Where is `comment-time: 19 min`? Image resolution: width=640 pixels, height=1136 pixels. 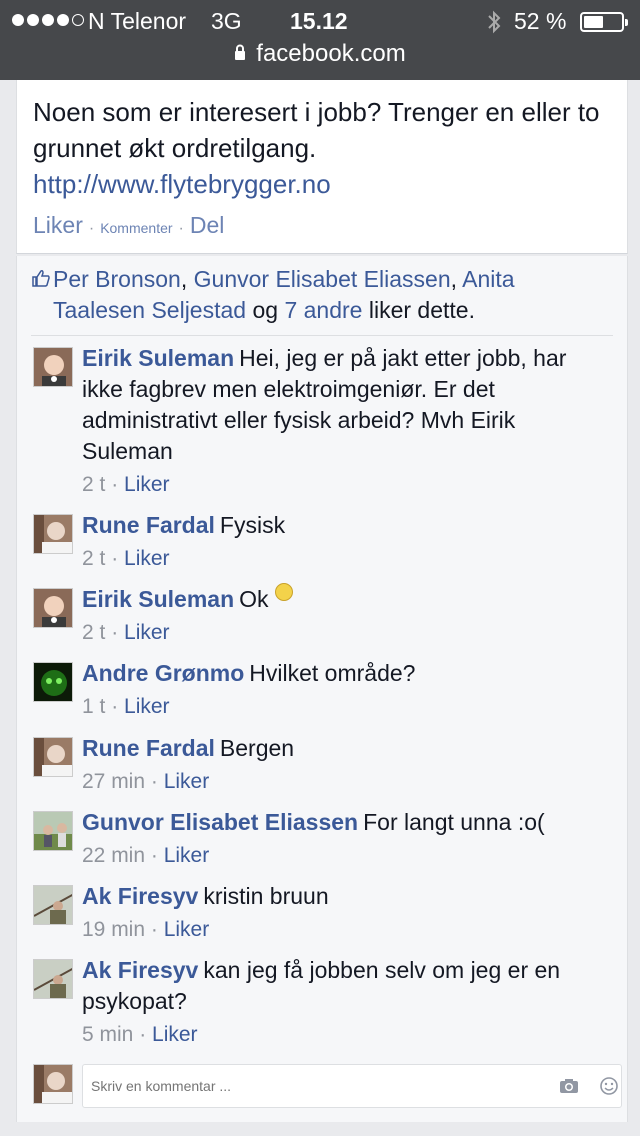 comment-time: 19 min is located at coordinates (113, 929).